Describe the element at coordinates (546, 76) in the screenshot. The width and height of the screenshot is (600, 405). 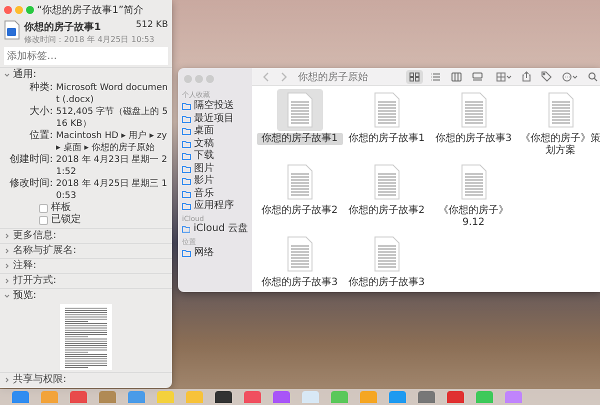
I see `tag-icon` at that location.